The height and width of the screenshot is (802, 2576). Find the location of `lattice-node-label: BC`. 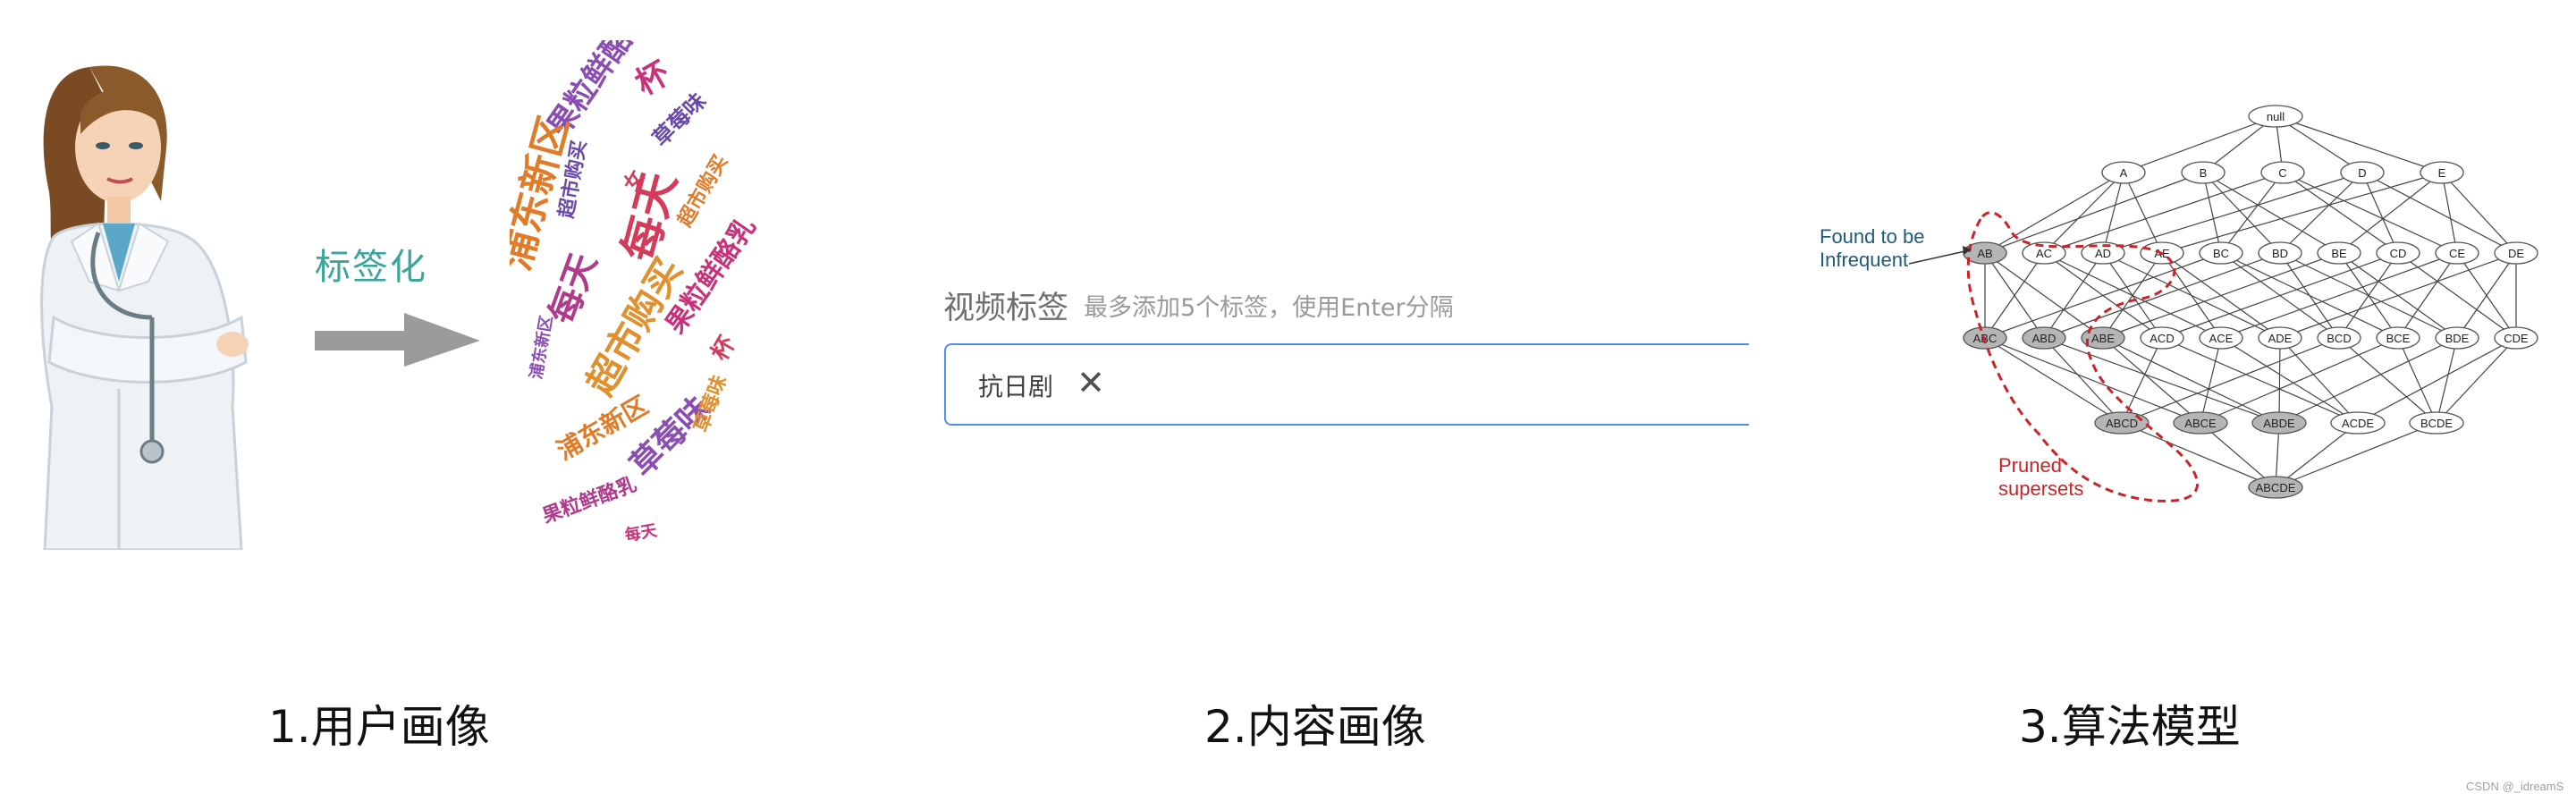

lattice-node-label: BC is located at coordinates (2221, 253).